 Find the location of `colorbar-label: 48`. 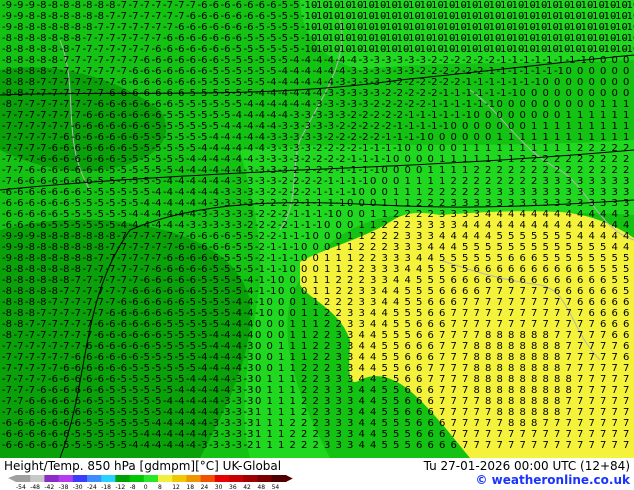

colorbar-label: 48 is located at coordinates (261, 487).